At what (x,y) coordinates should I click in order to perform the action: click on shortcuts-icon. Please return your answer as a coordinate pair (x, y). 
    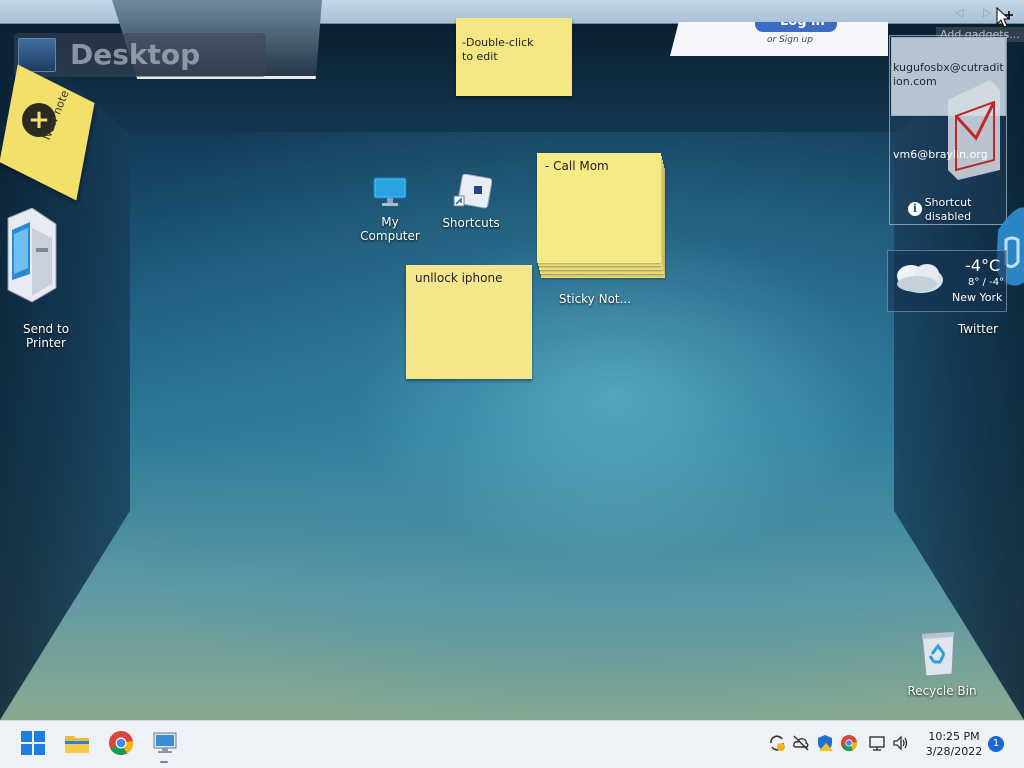
    Looking at the image, I should click on (472, 192).